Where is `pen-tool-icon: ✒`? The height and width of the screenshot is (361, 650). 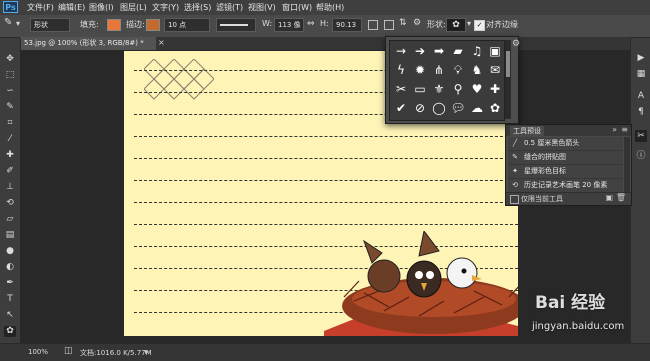 pen-tool-icon: ✒ is located at coordinates (10, 283).